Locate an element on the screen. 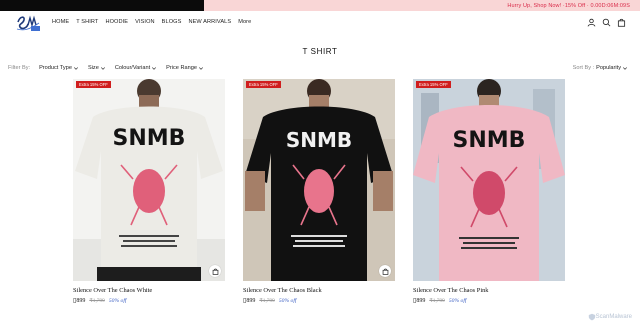  filter-product-type-label: Product Type is located at coordinates (55, 68).